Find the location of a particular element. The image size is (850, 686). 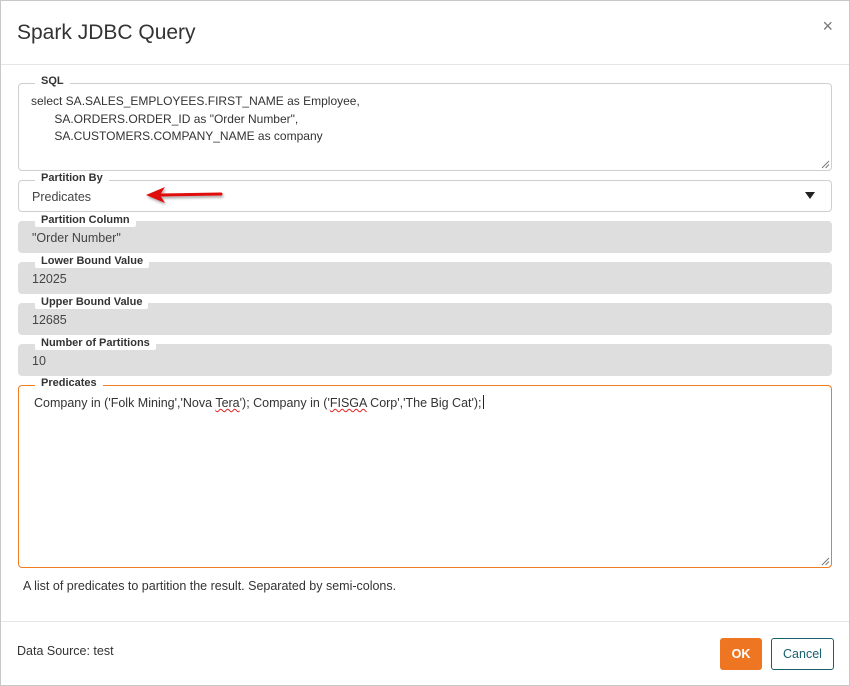

number-of-partitions-field: Number of Partitions 10 is located at coordinates (425, 356).